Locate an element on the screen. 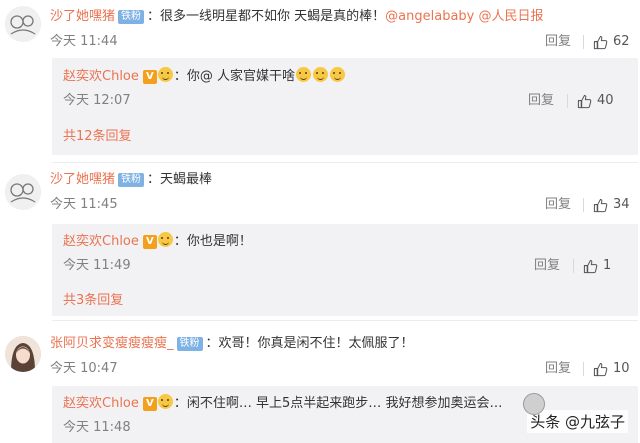  comment-text: 很多一线明星都不如你 天蝎是真的棒！ is located at coordinates (273, 16).